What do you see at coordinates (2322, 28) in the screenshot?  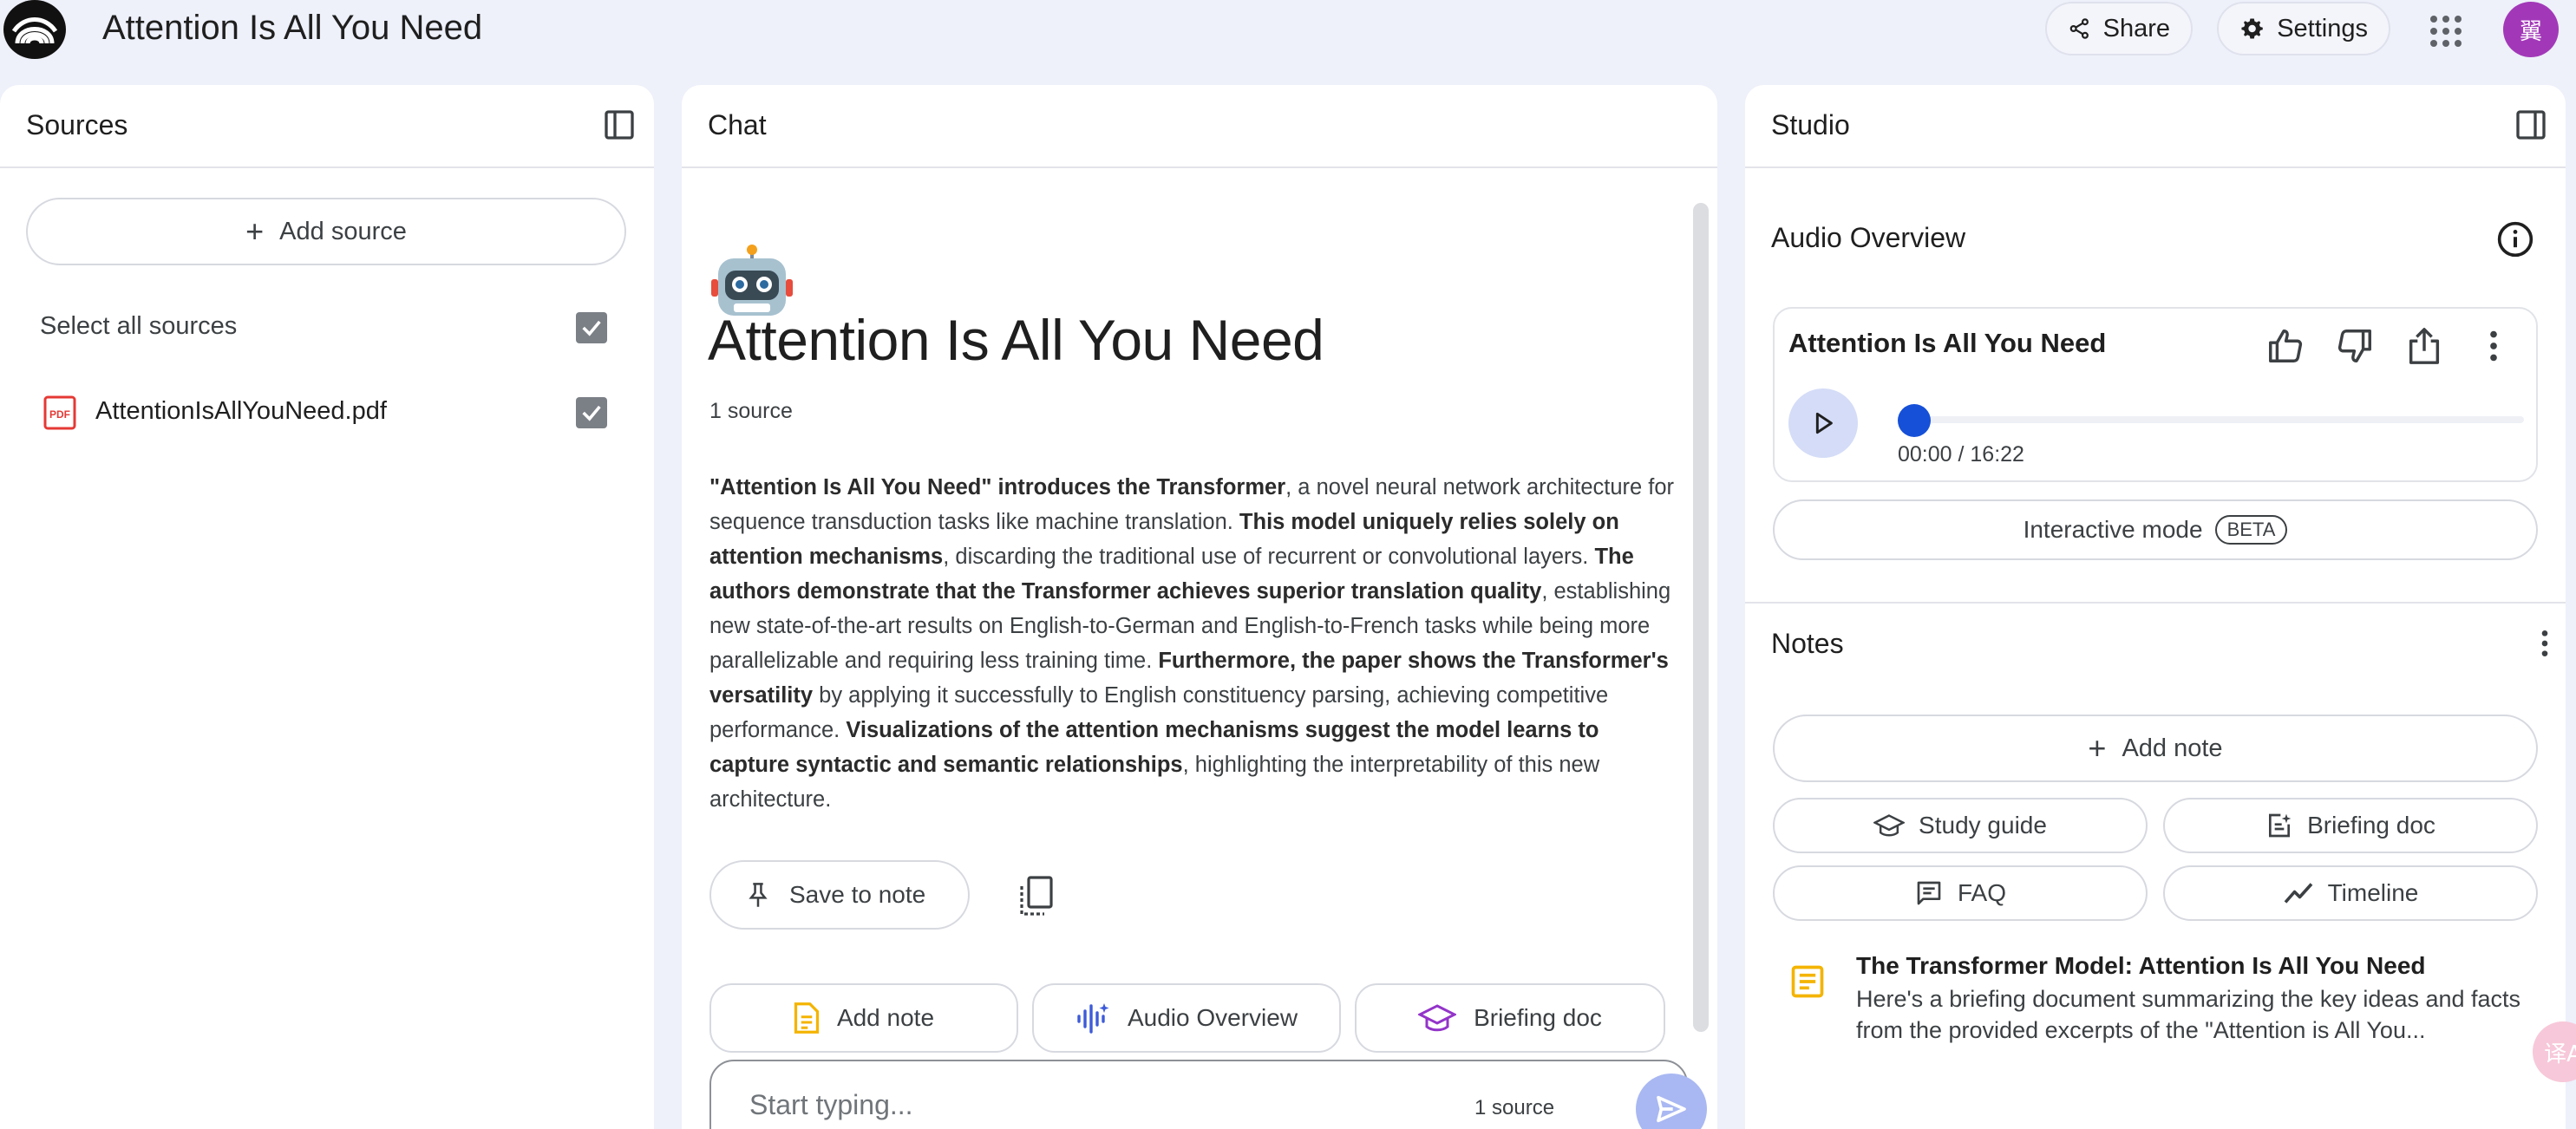 I see `settings-label: Settings` at bounding box center [2322, 28].